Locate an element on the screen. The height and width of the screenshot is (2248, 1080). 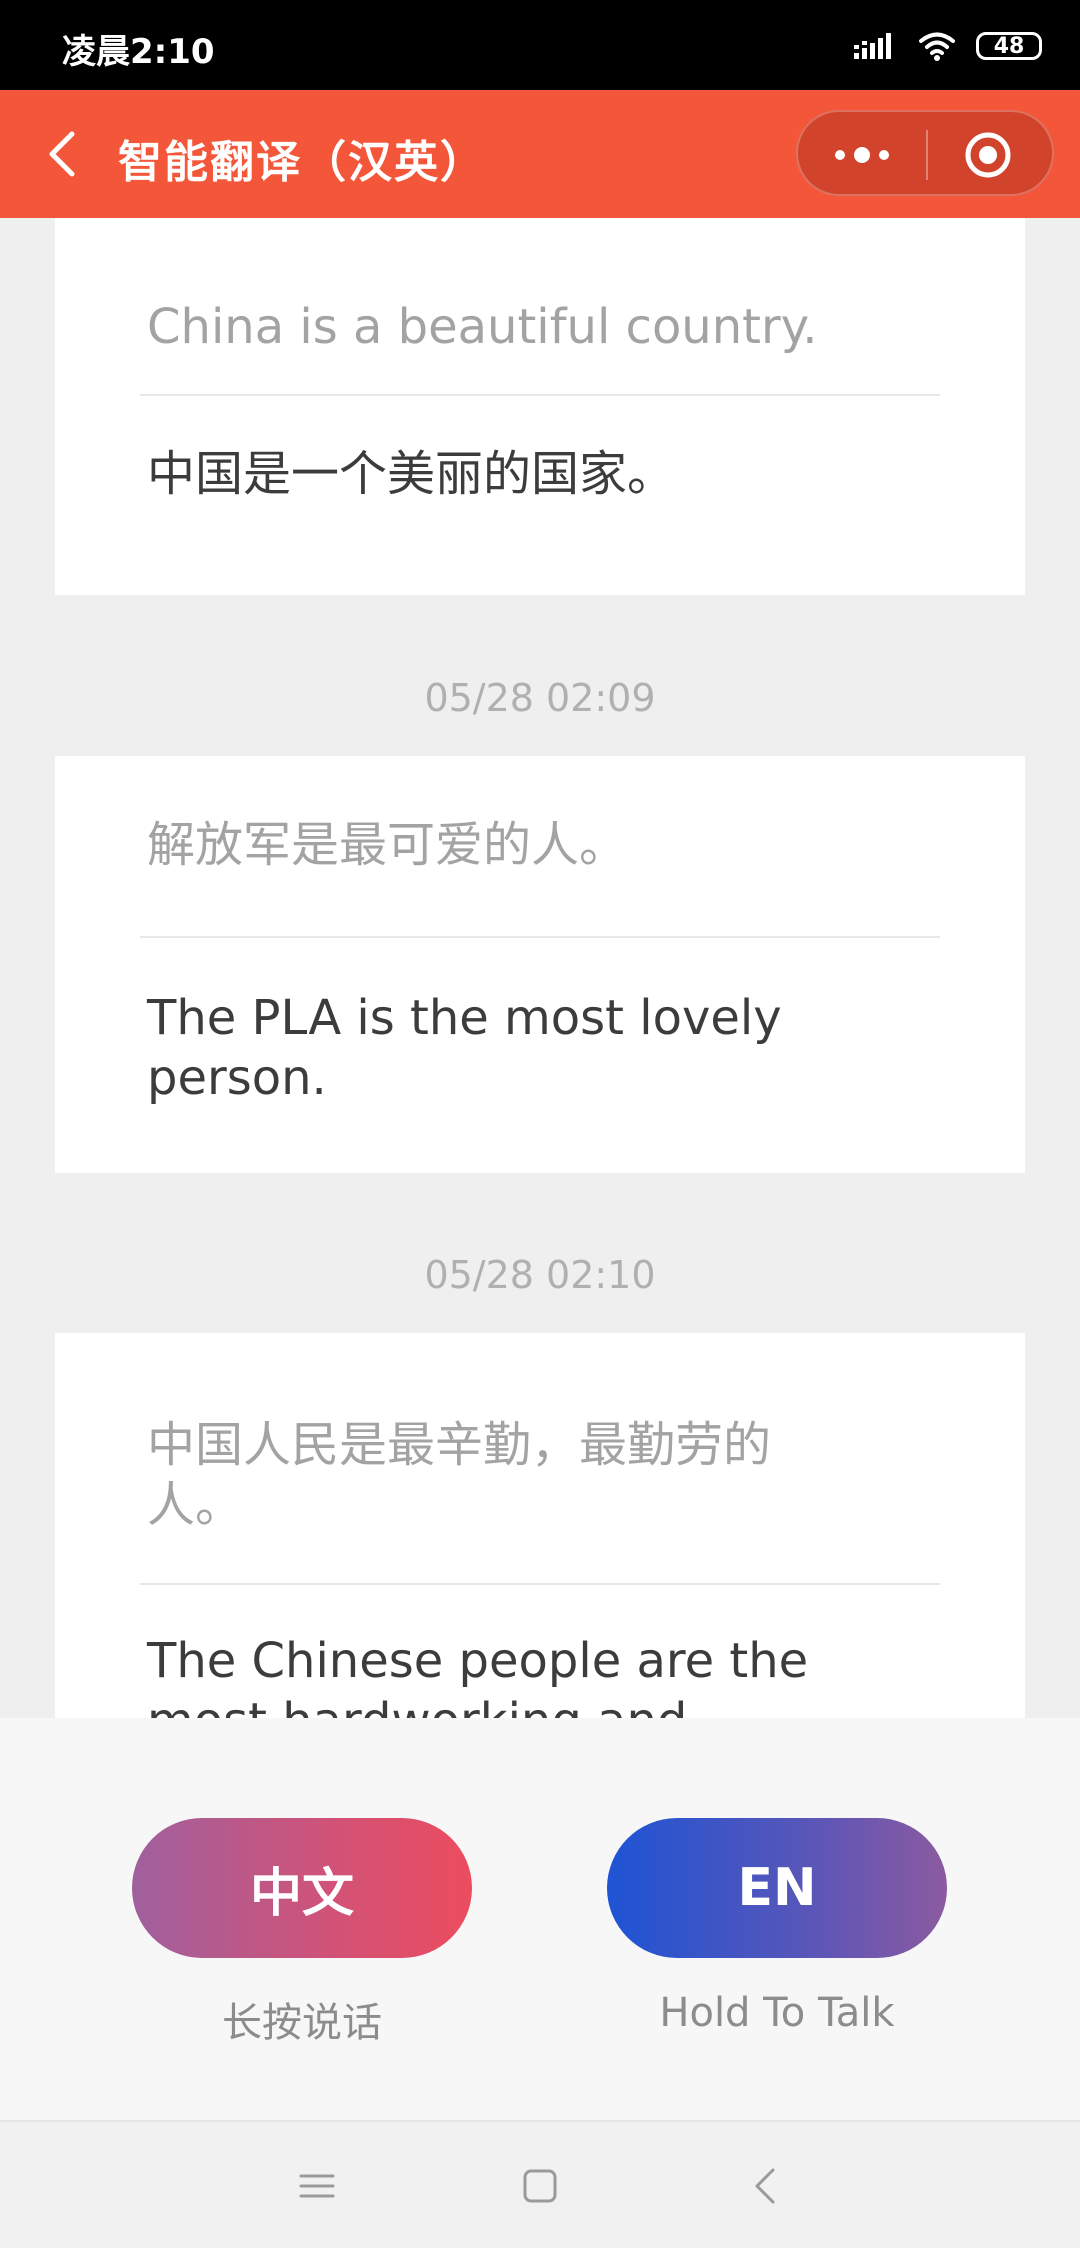
wifi-icon is located at coordinates (937, 46).